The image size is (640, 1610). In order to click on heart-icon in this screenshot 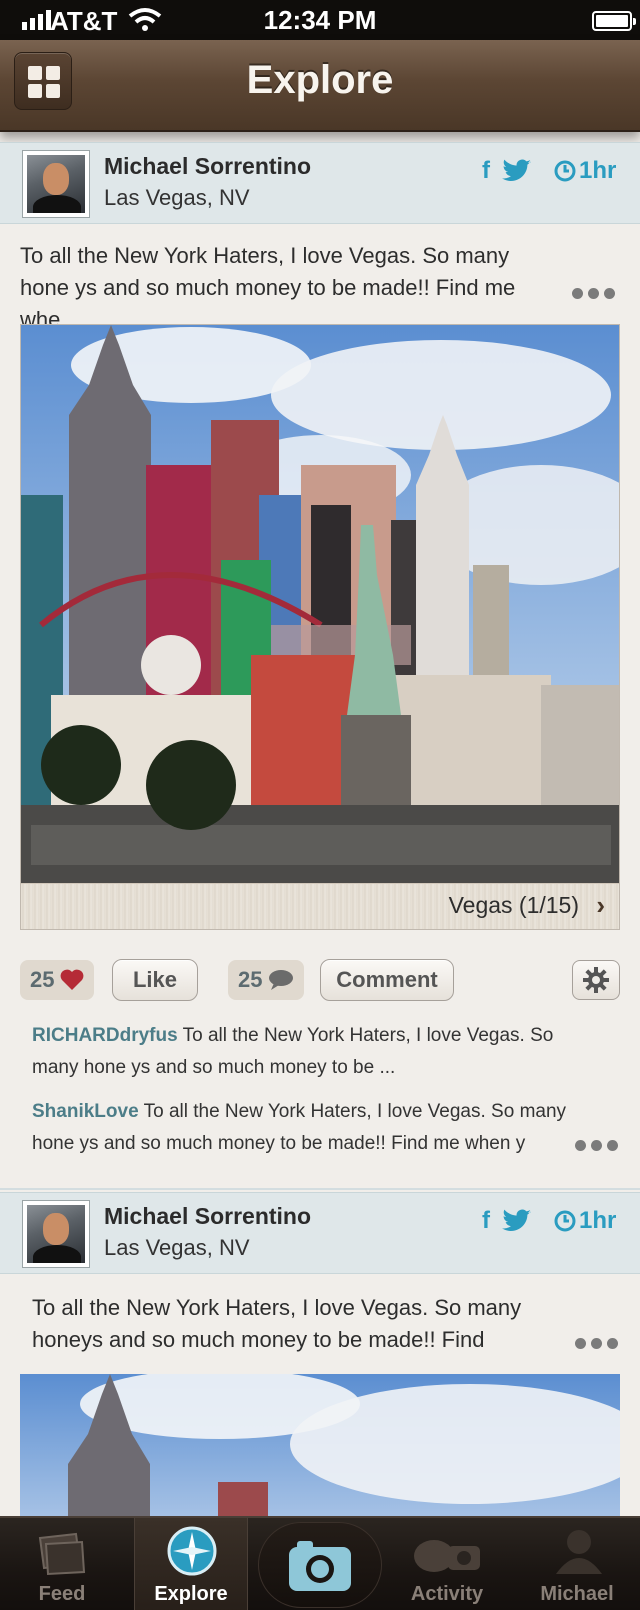, I will do `click(72, 979)`.